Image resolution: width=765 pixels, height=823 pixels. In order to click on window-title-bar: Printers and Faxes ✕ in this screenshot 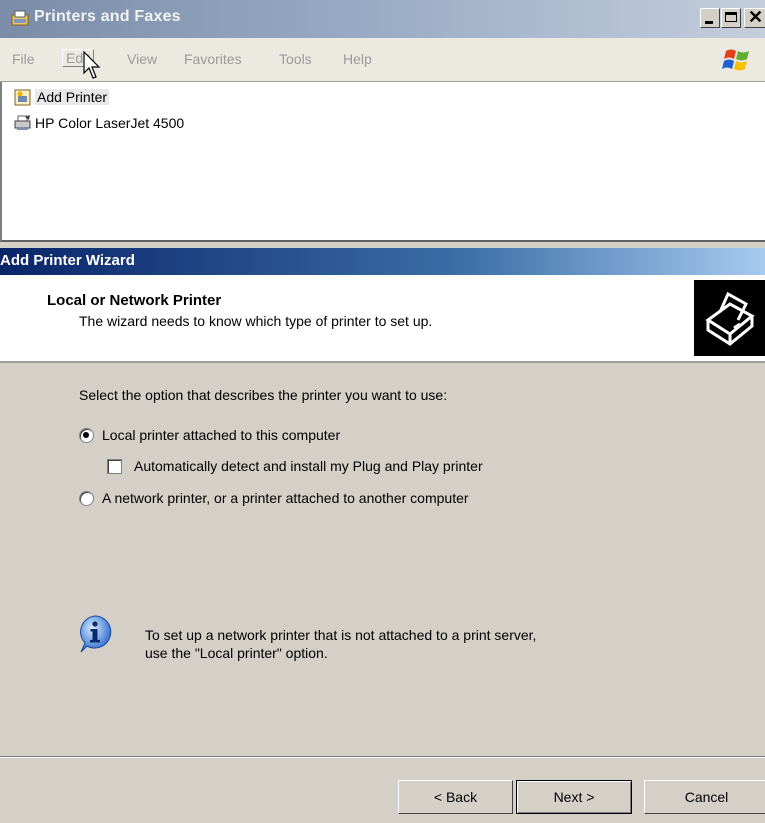, I will do `click(382, 19)`.